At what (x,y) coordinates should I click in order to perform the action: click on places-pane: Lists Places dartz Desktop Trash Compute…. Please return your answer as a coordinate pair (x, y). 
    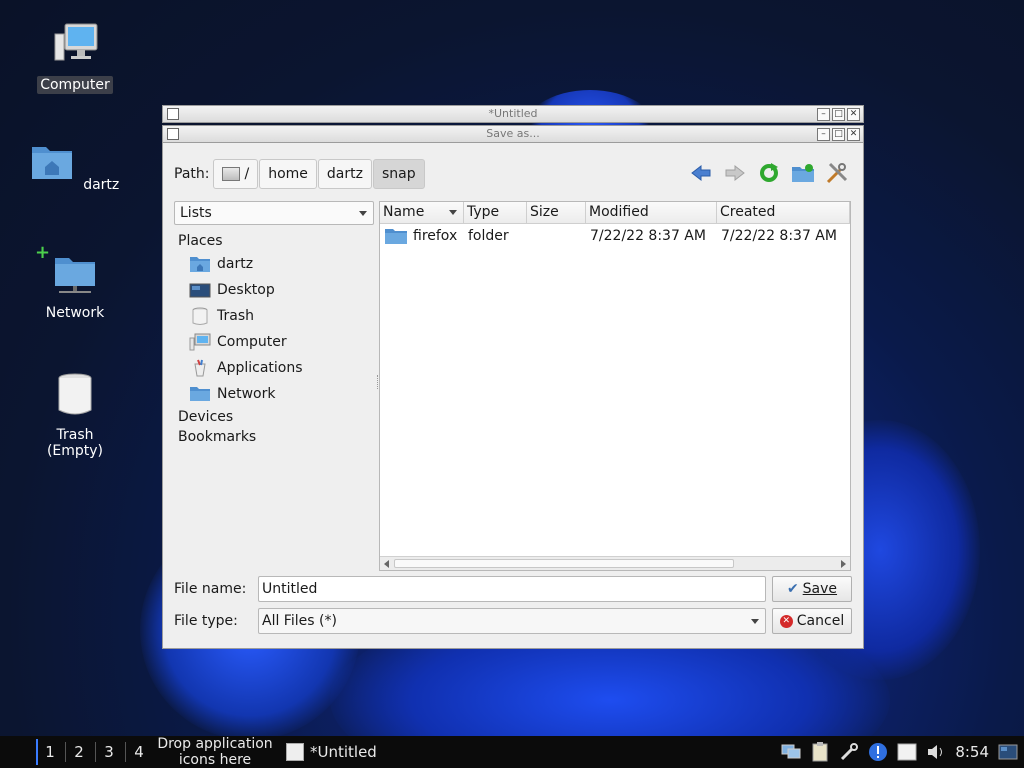
    Looking at the image, I should click on (274, 387).